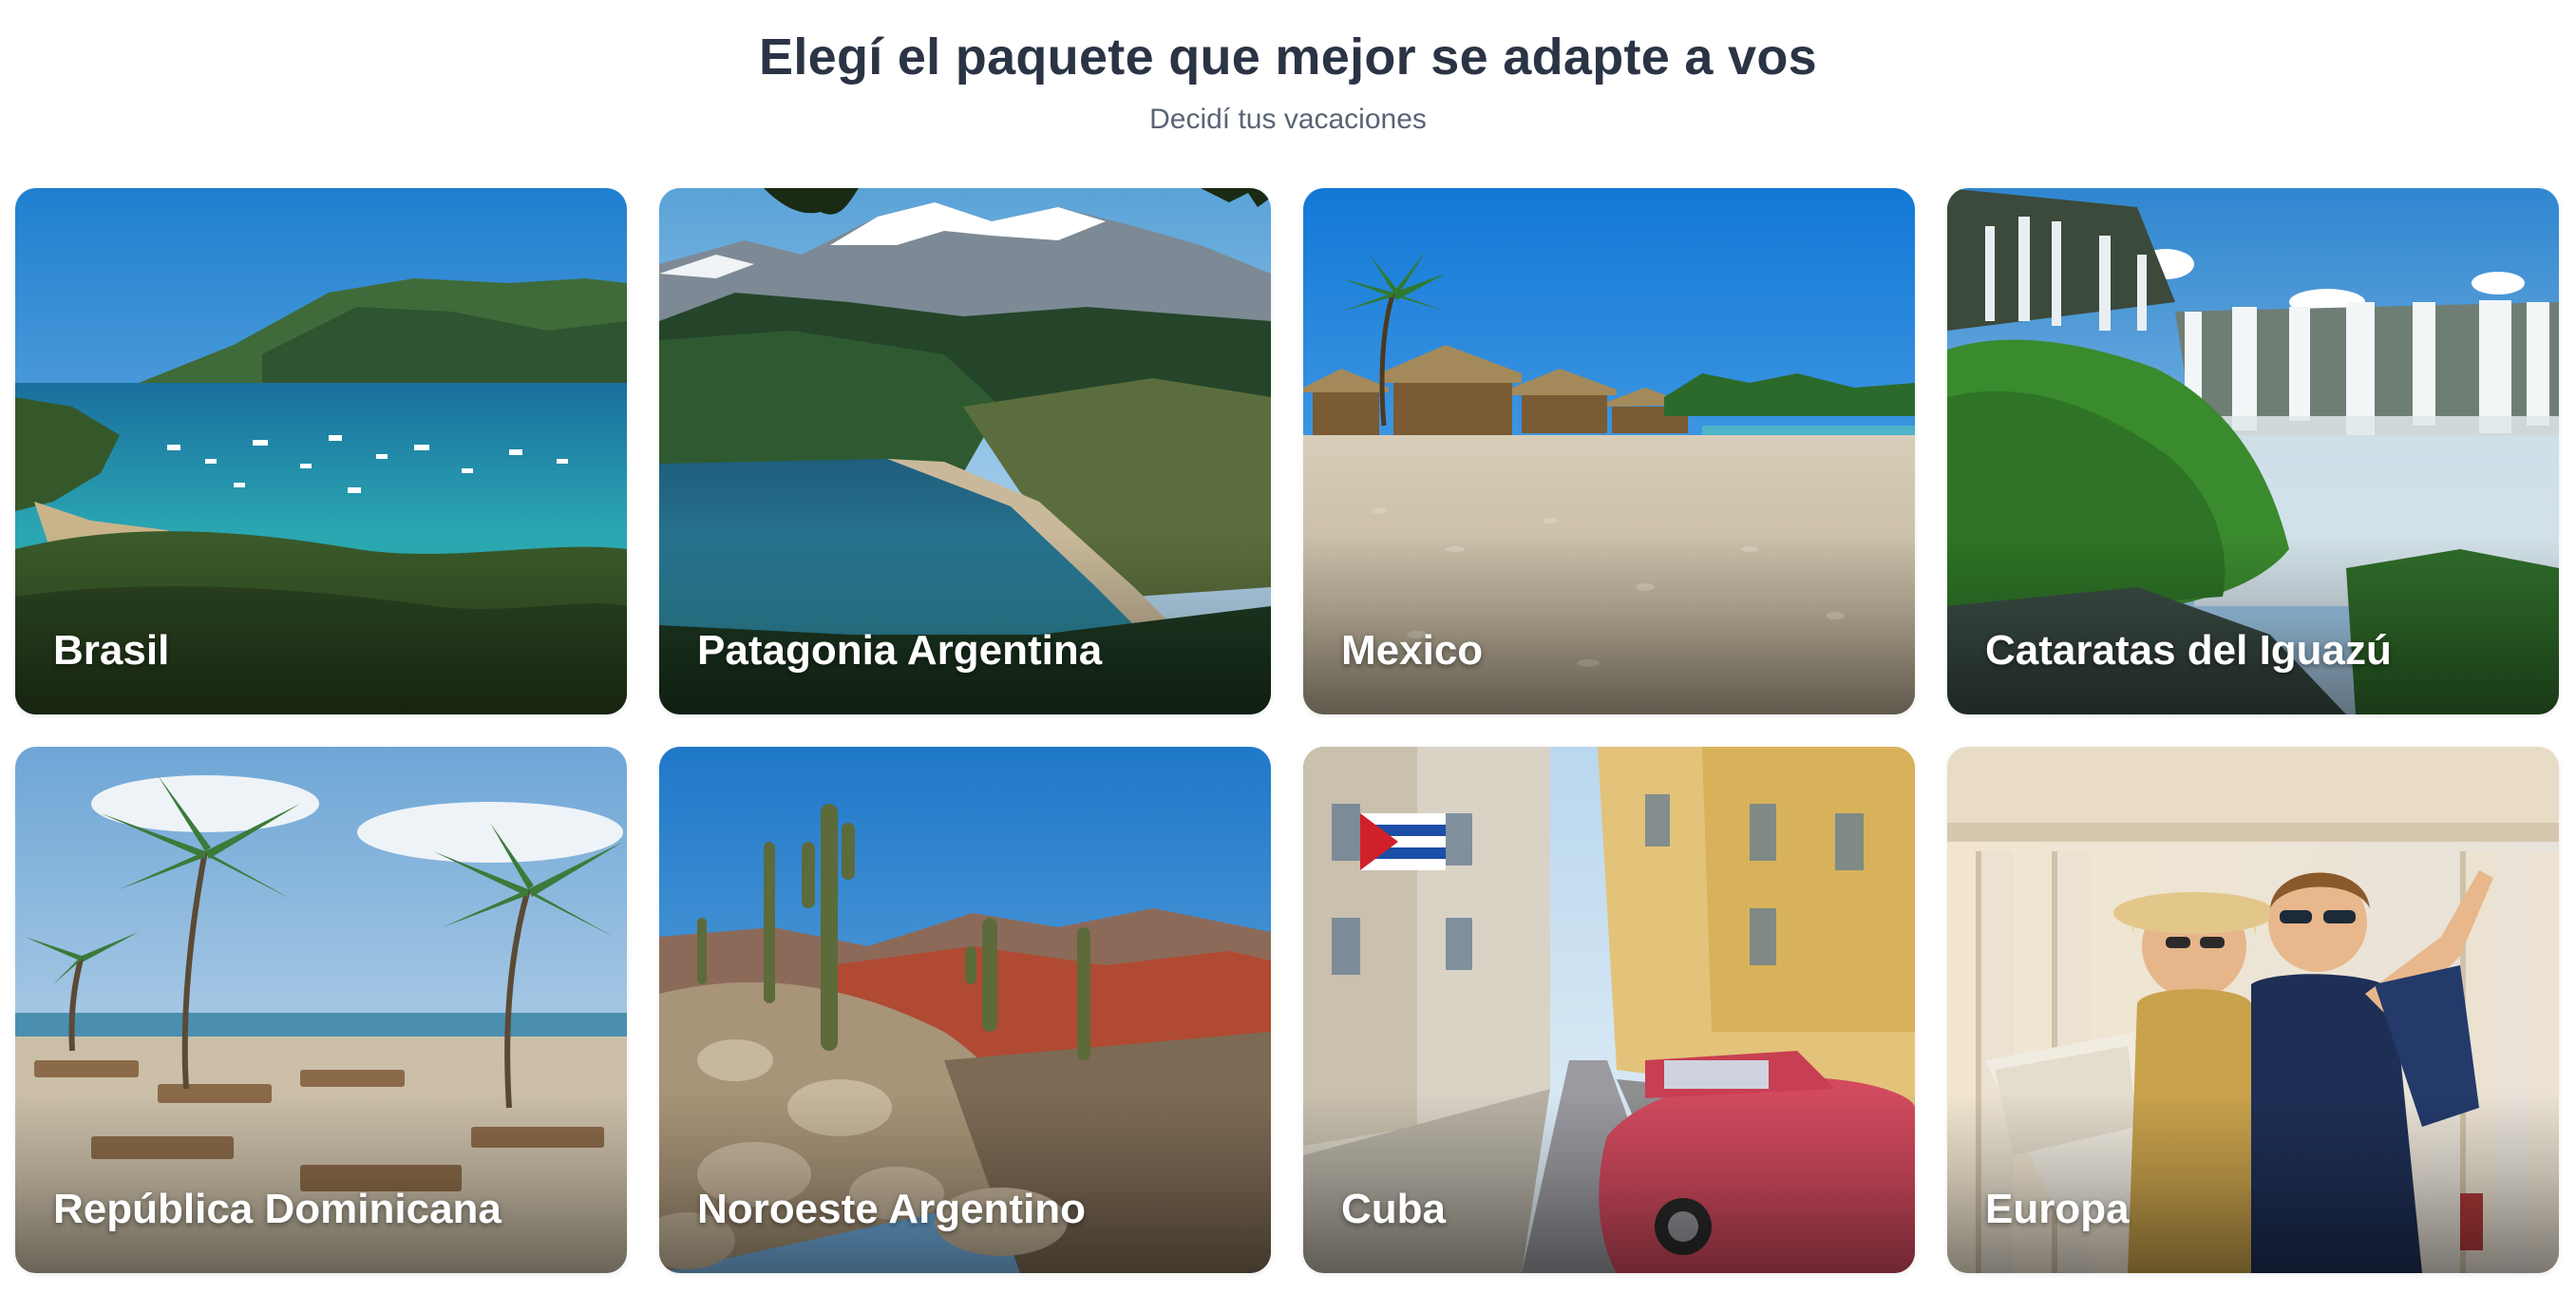 The image size is (2576, 1294). What do you see at coordinates (321, 451) in the screenshot?
I see `package-card-brasil: Brasil` at bounding box center [321, 451].